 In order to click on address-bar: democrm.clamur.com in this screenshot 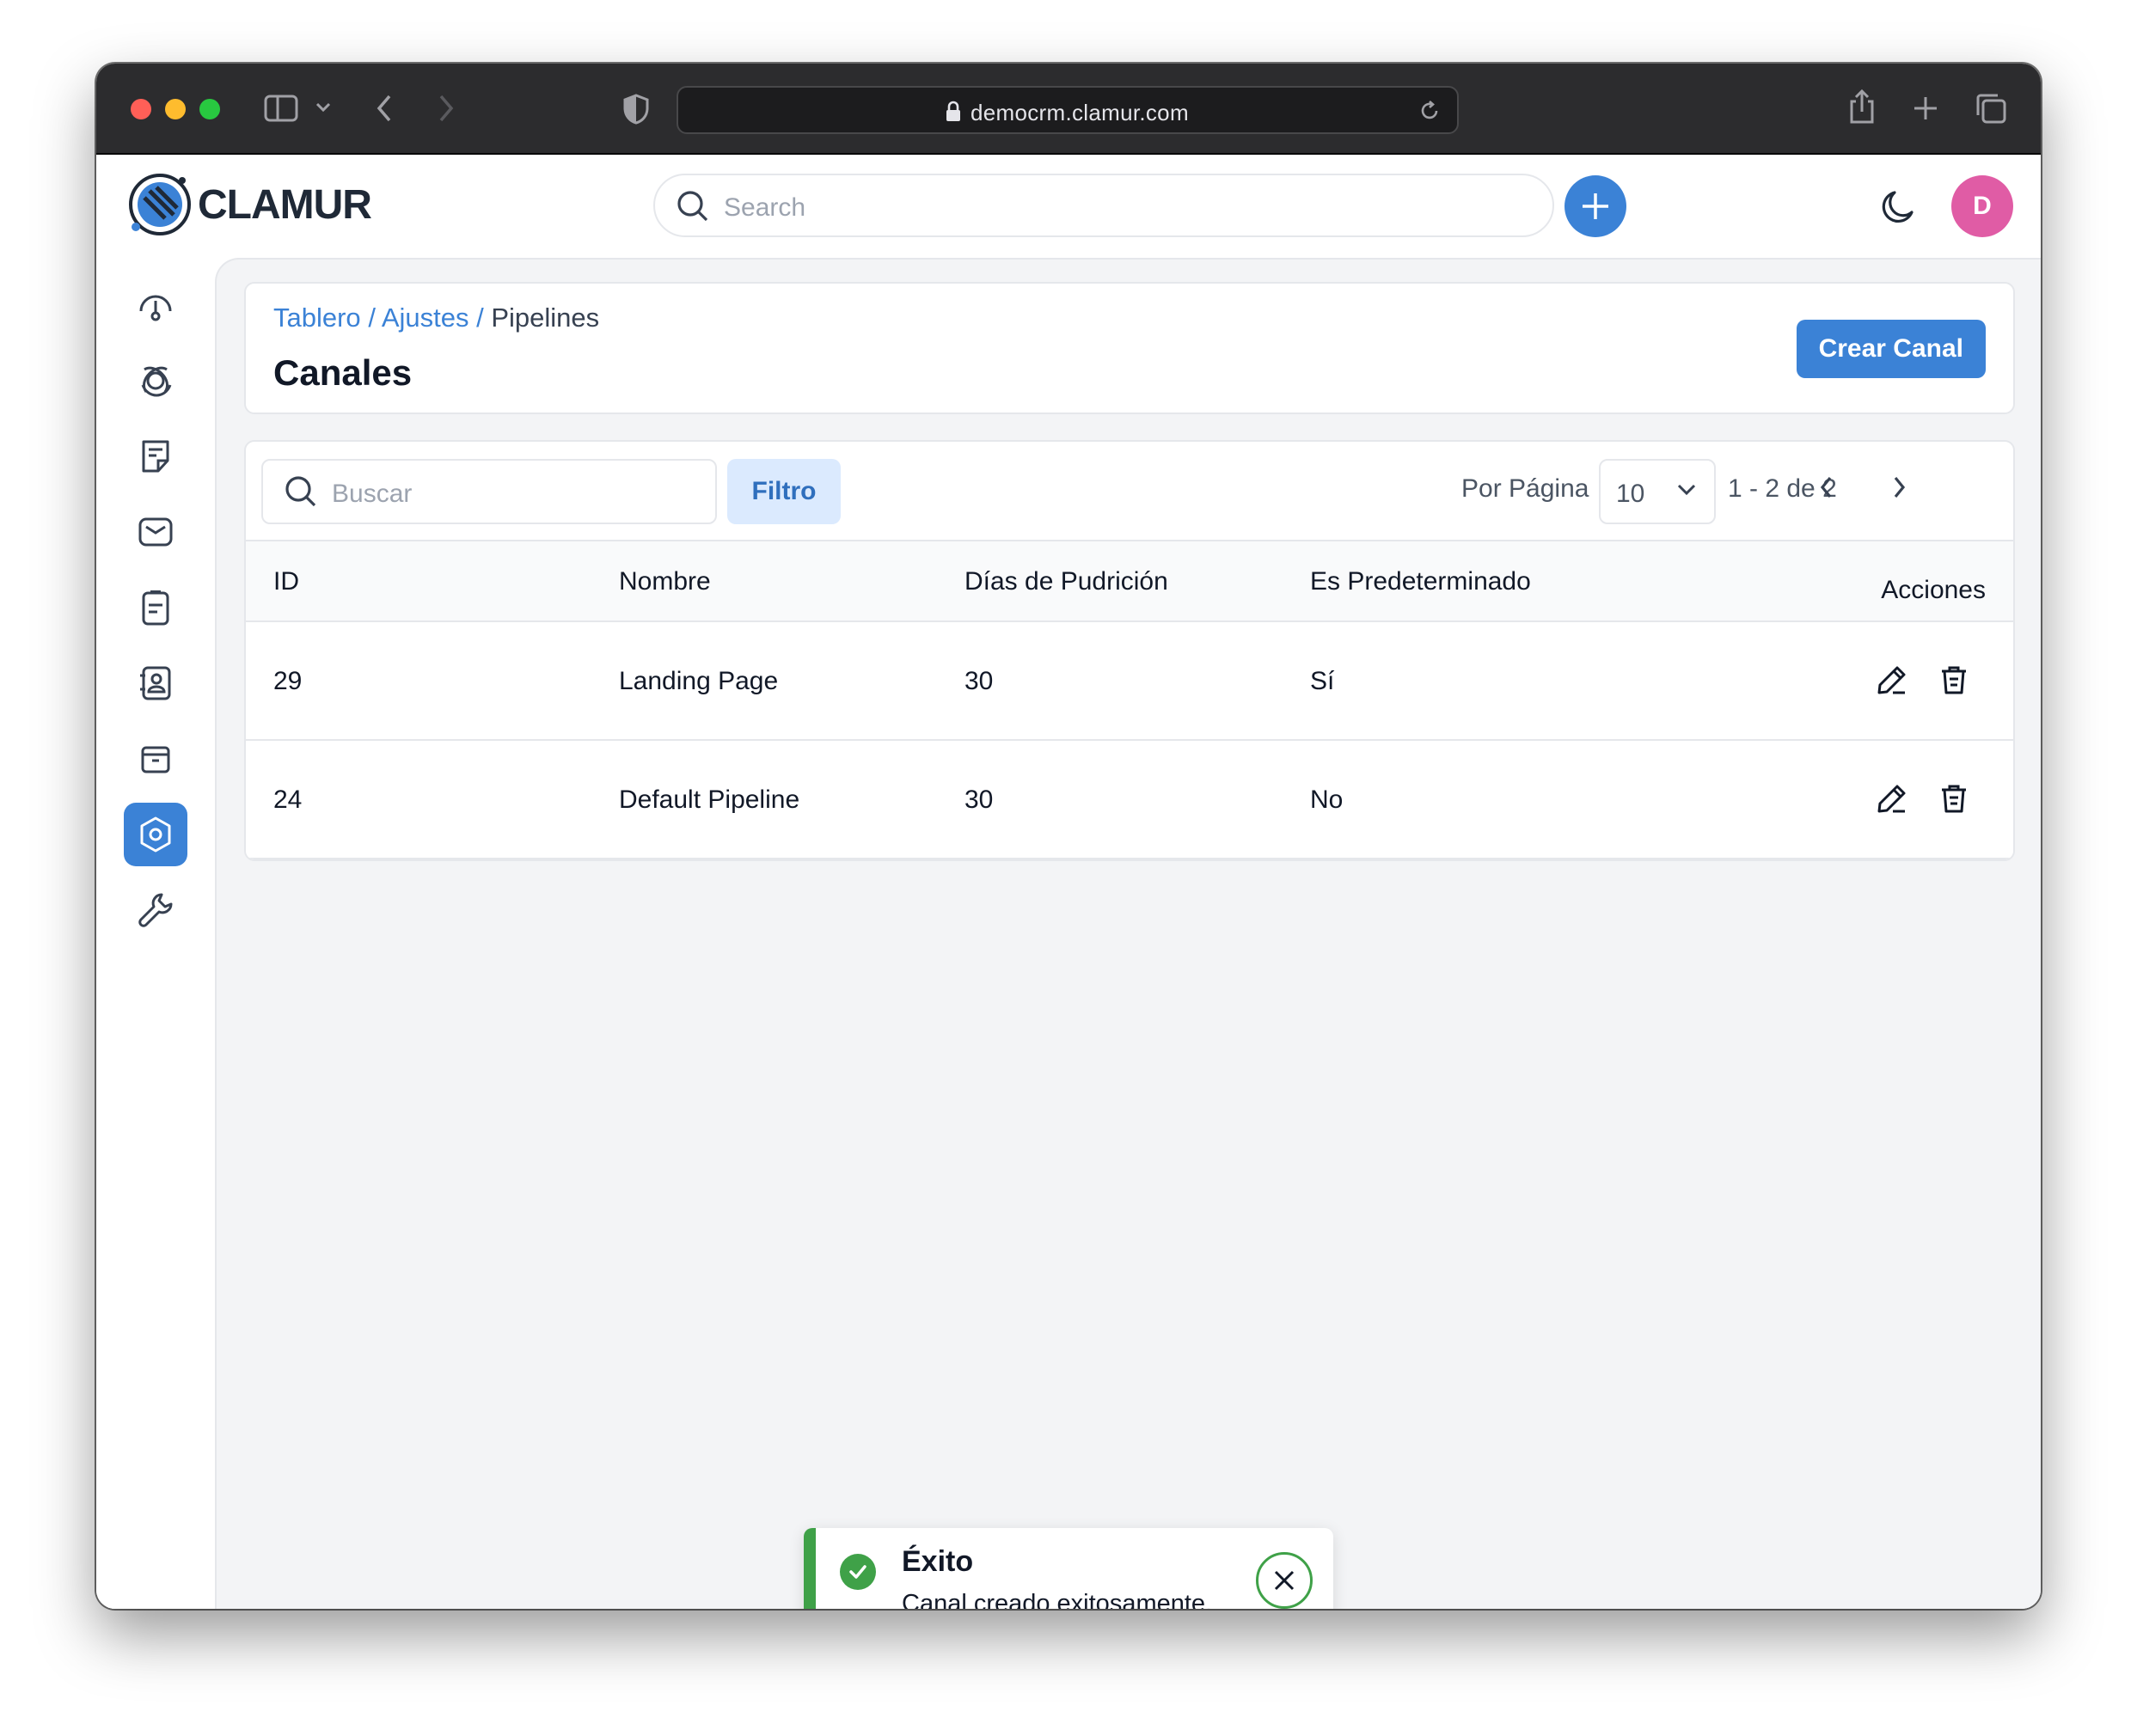, I will do `click(1068, 110)`.